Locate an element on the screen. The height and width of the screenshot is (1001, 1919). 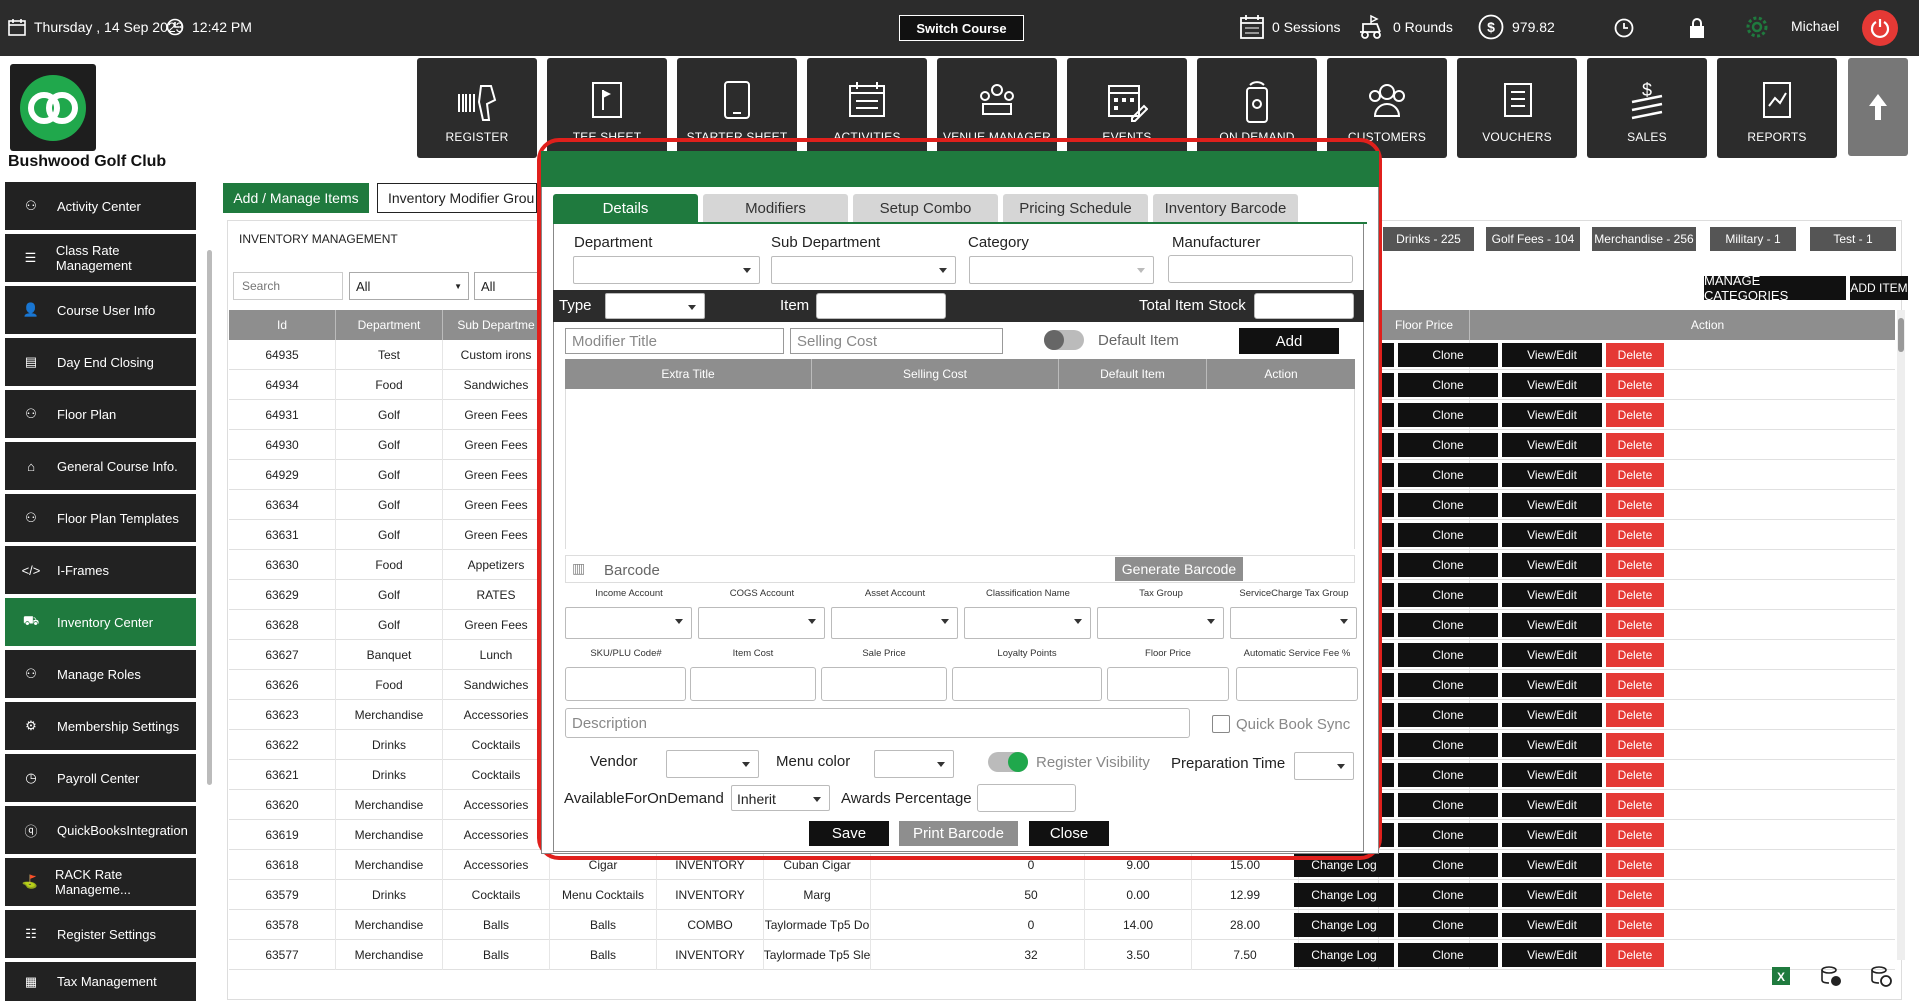
tab-add-manage-items: Add / Manage Items is located at coordinates (296, 198).